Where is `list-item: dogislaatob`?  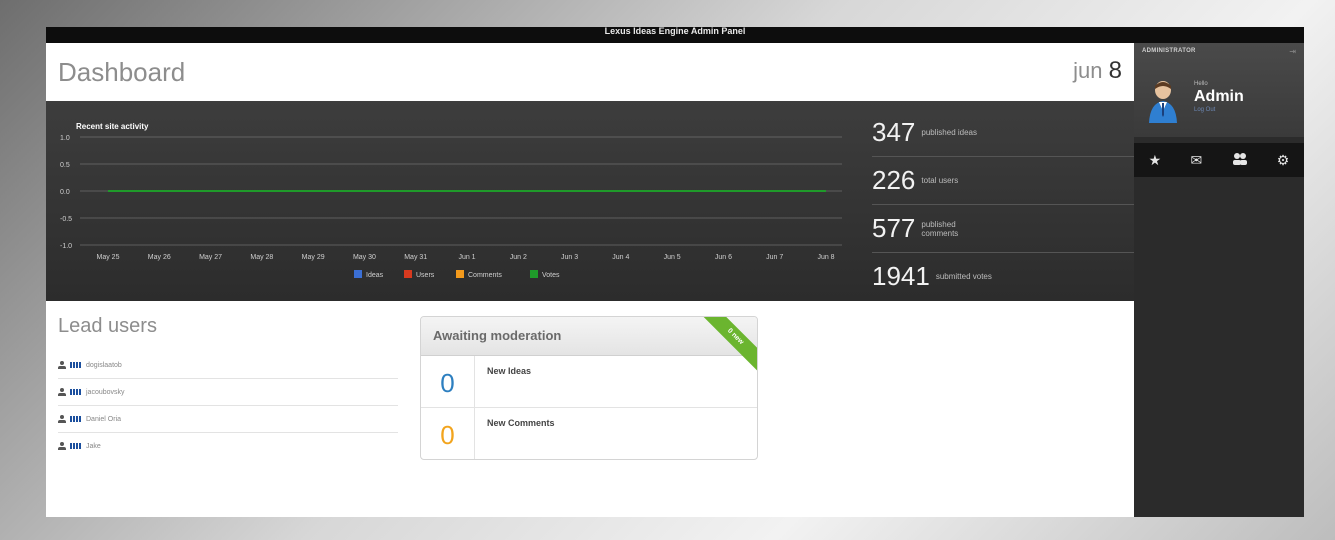 list-item: dogislaatob is located at coordinates (228, 365).